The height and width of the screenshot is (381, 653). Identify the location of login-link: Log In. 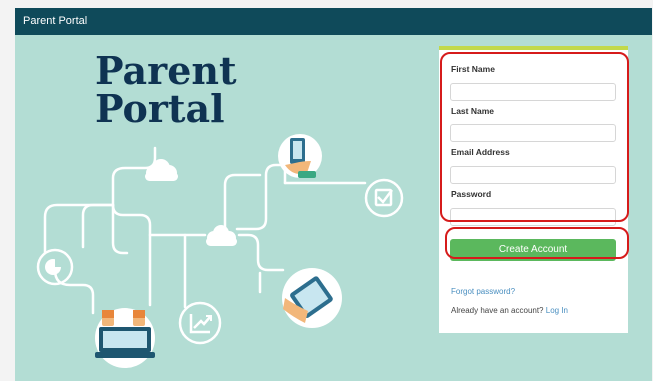
(557, 310).